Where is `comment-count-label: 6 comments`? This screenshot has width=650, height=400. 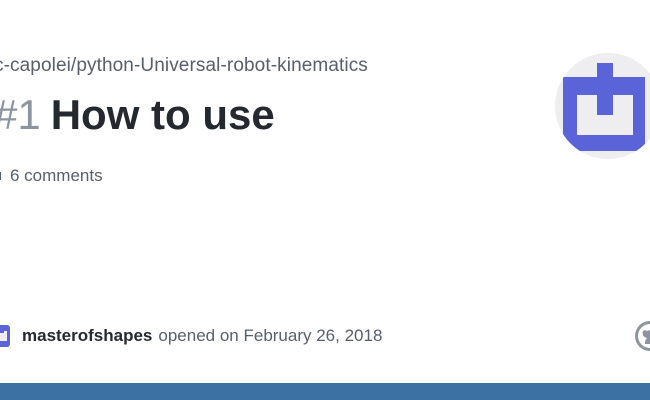
comment-count-label: 6 comments is located at coordinates (56, 175).